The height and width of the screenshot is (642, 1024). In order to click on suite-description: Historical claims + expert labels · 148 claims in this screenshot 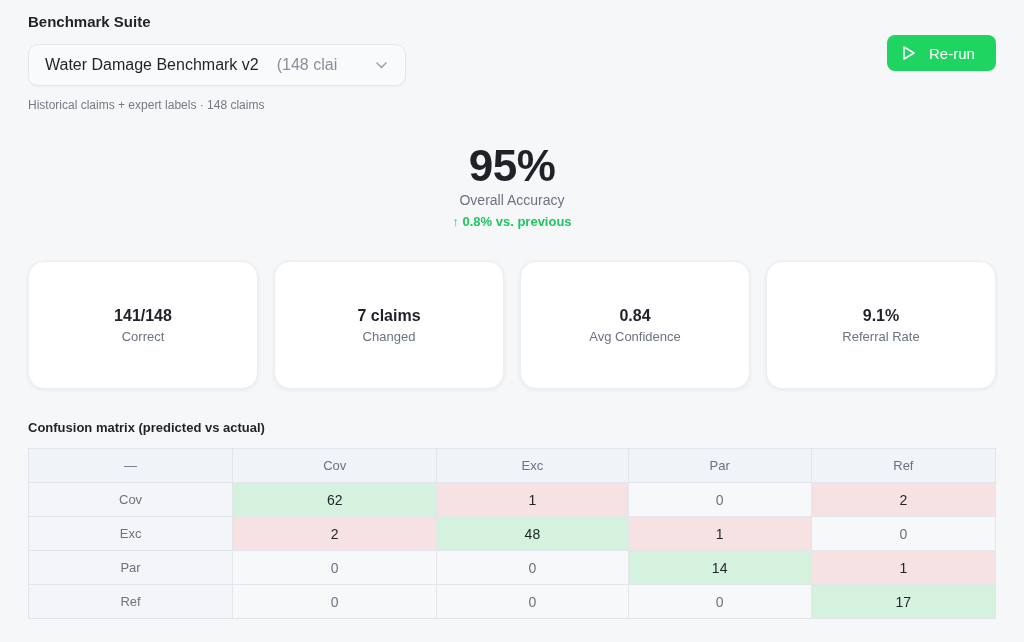, I will do `click(146, 105)`.